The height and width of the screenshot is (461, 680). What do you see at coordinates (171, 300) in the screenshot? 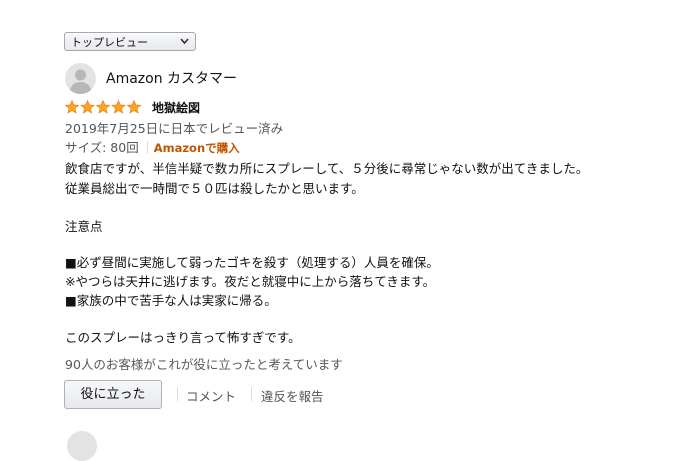
I see `review-body-line: ■家族の中で苦手な人は実家に帰る。` at bounding box center [171, 300].